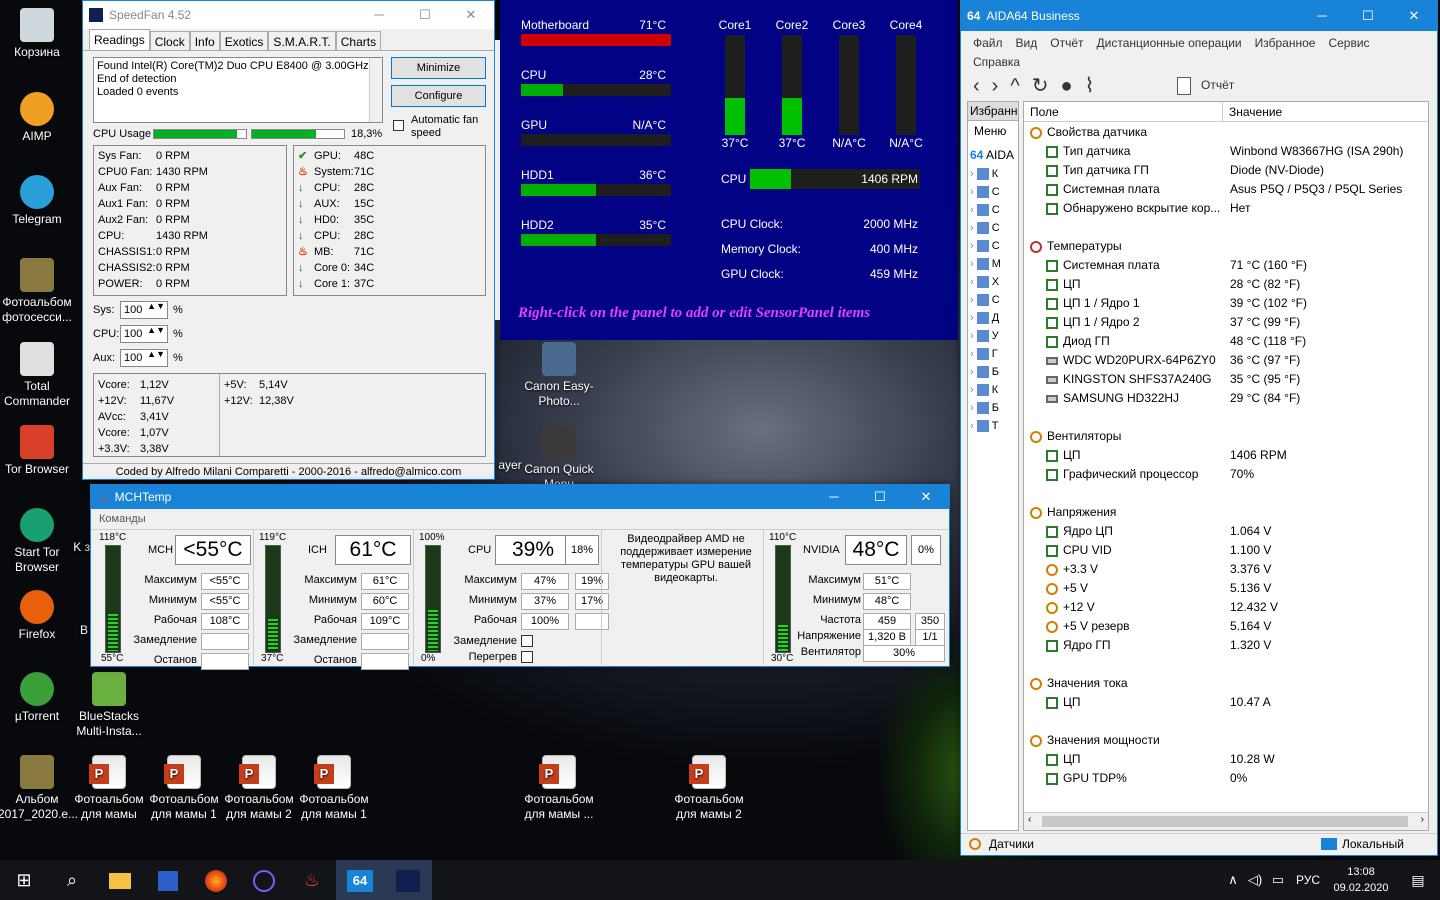 The height and width of the screenshot is (900, 1440). I want to click on sensor-row: ЦП 10.47 A, so click(1228, 702).